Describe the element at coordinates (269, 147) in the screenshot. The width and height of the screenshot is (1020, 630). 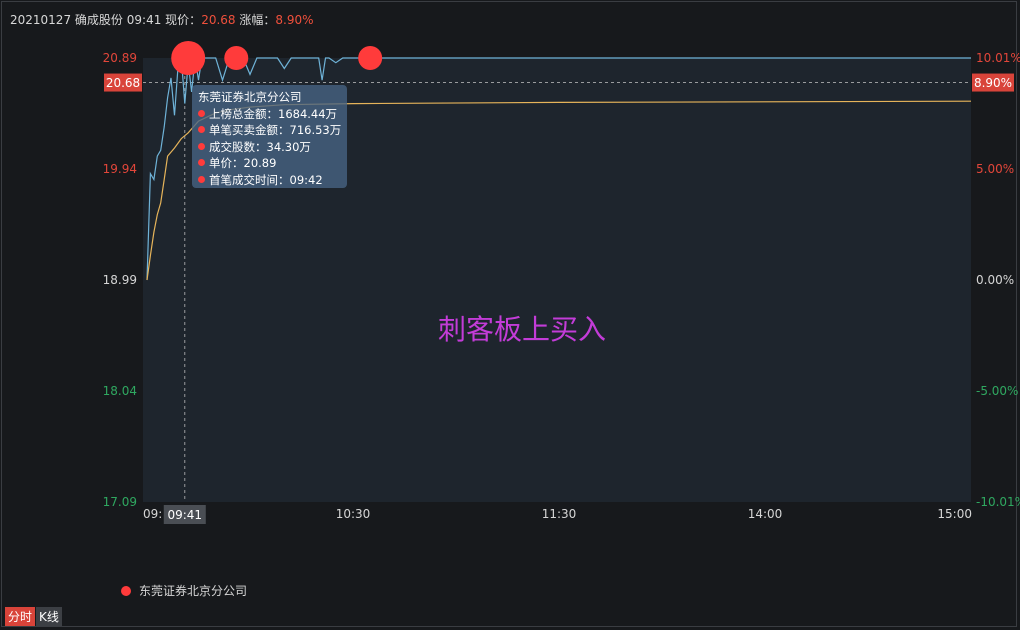
I see `tooltip-row: 成交股数：34.30万` at that location.